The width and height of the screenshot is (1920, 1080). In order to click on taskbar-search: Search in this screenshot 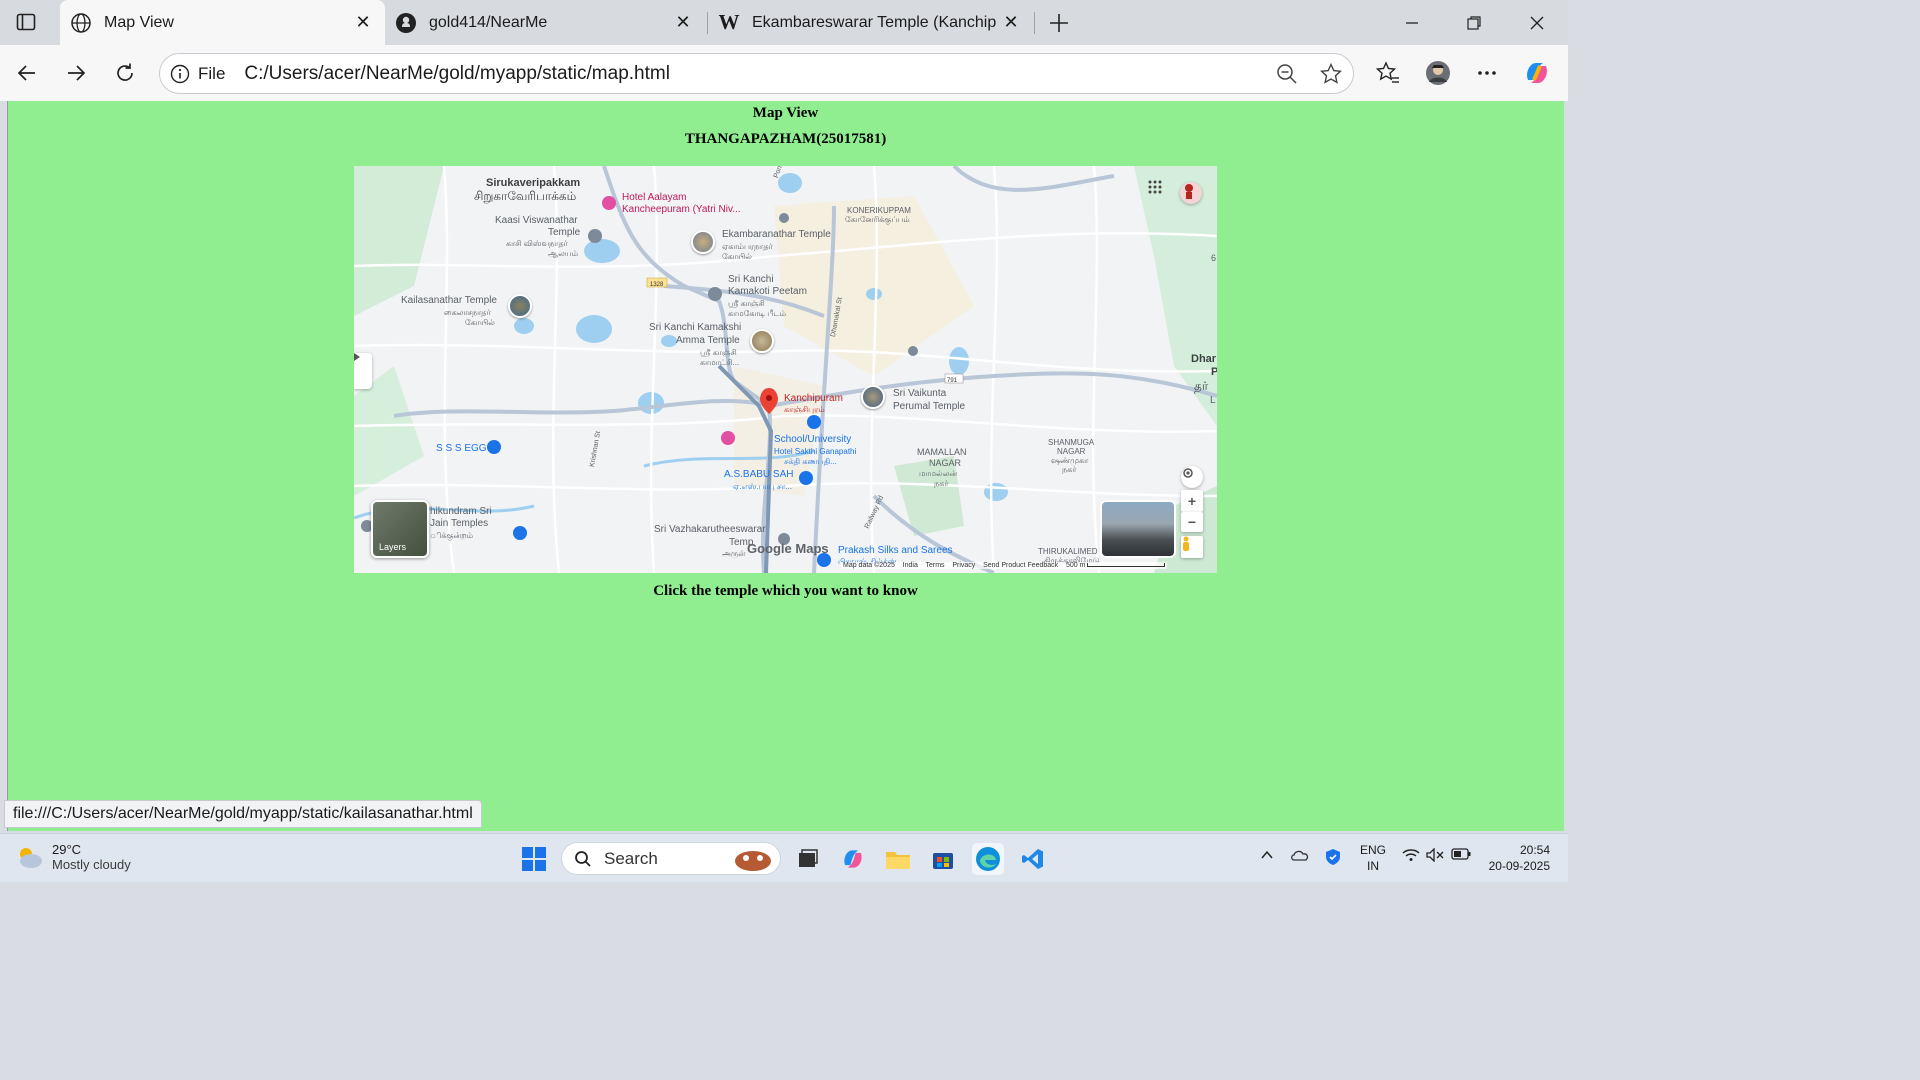, I will do `click(671, 858)`.